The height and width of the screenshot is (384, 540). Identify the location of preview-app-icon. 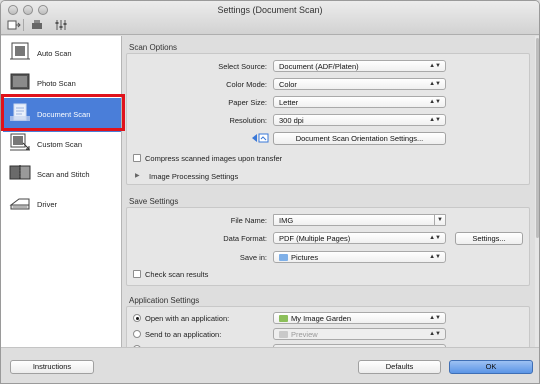
(283, 334).